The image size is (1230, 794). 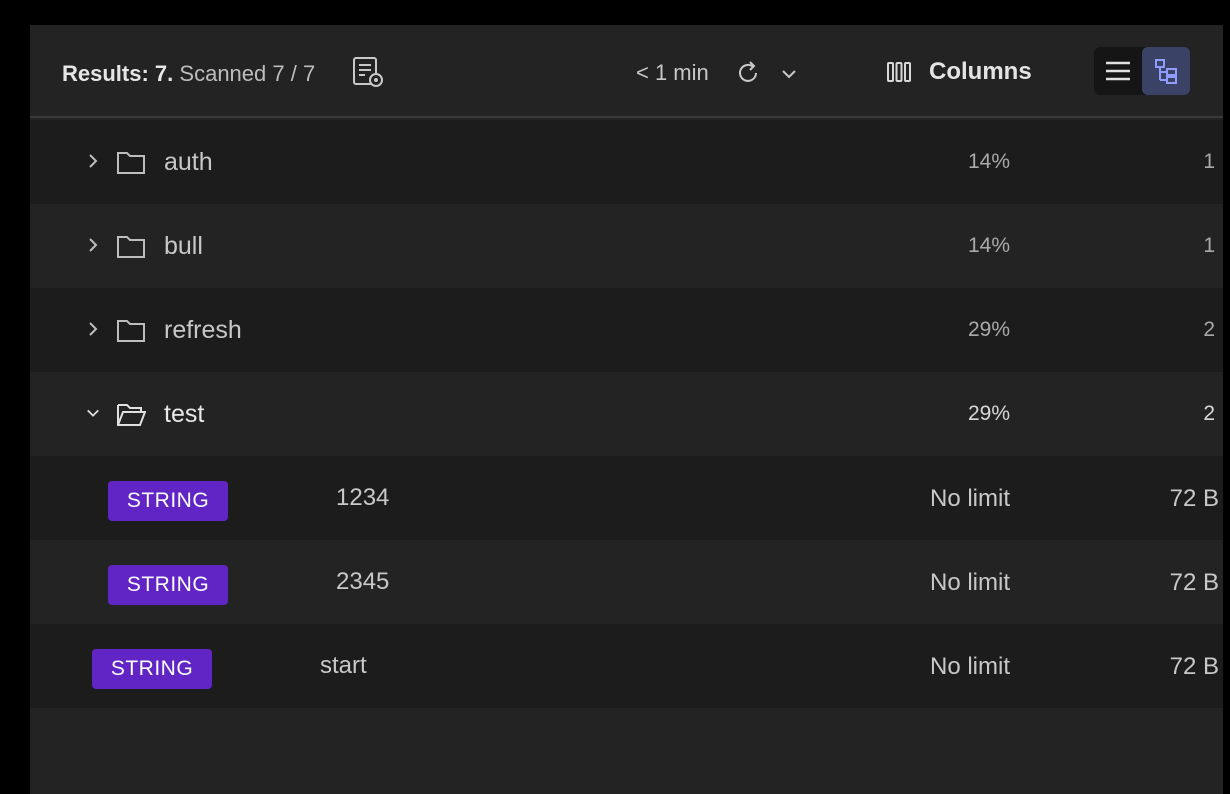 What do you see at coordinates (626, 246) in the screenshot?
I see `folder-row: bull 14% 1` at bounding box center [626, 246].